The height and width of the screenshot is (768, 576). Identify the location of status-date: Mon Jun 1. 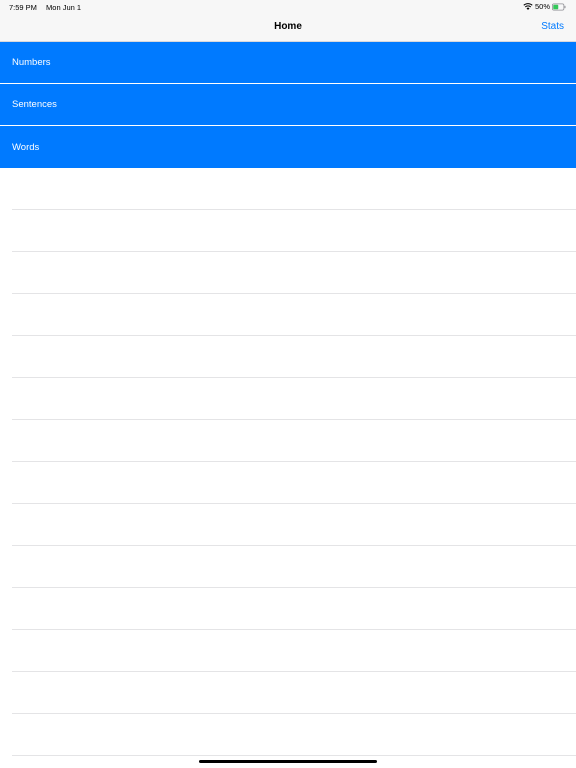
(64, 7).